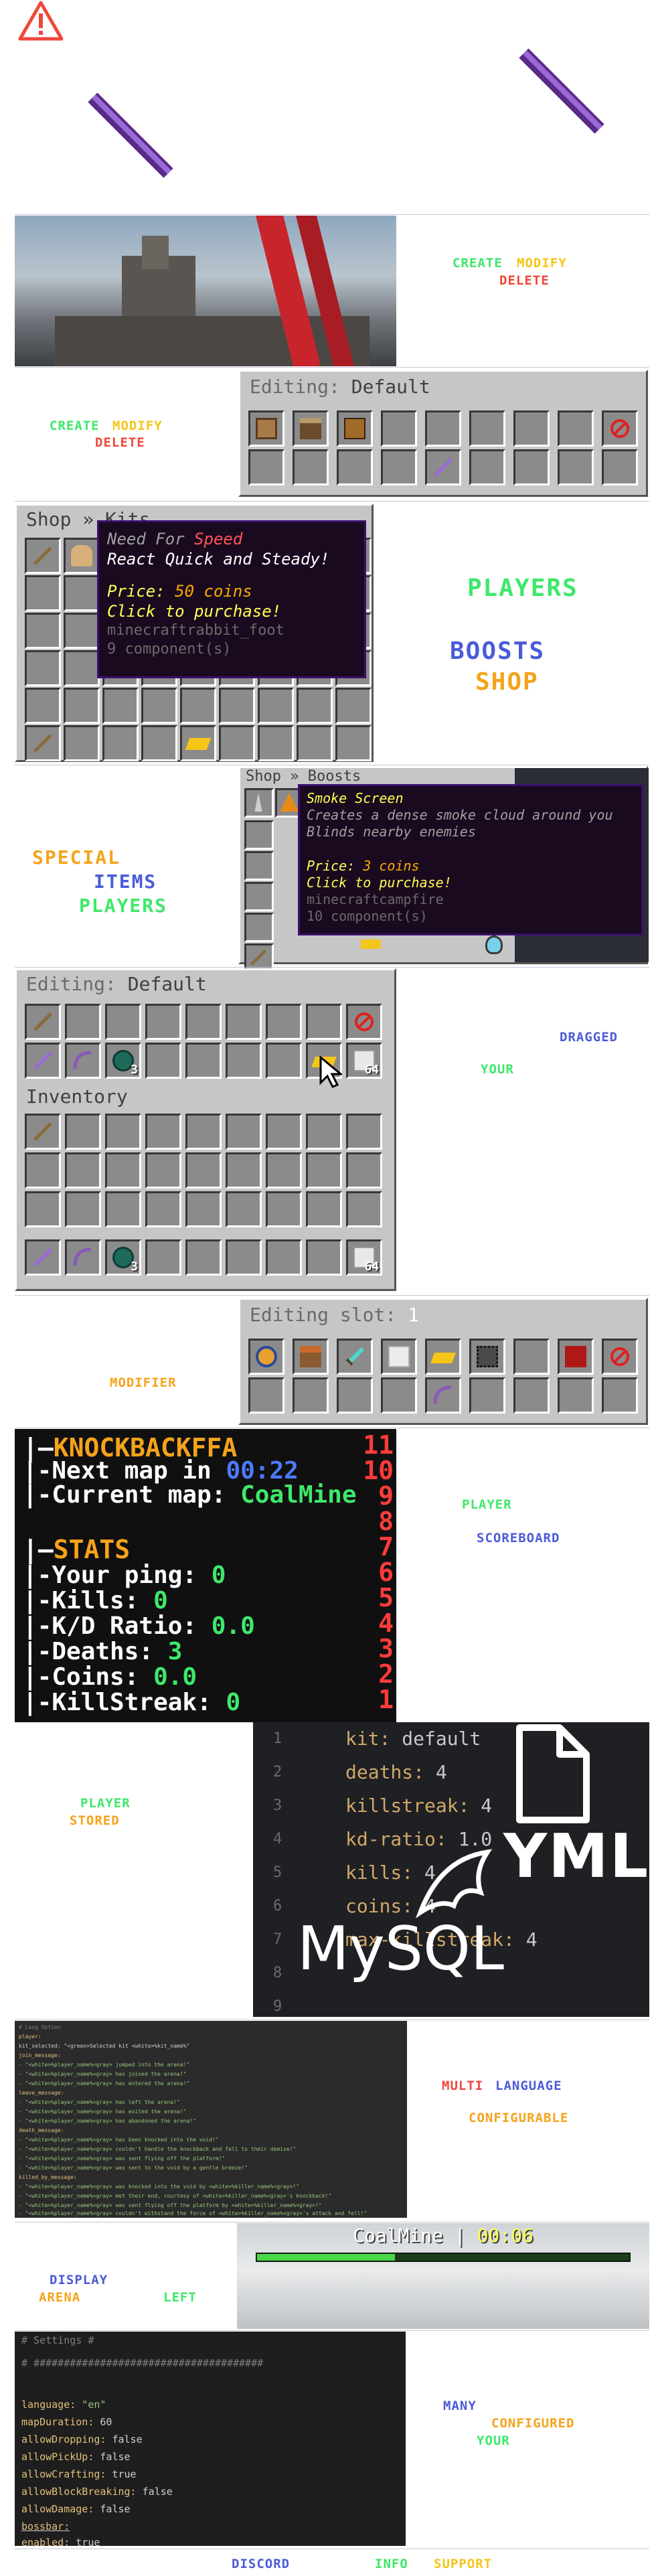  I want to click on slot-quartz, so click(399, 1357).